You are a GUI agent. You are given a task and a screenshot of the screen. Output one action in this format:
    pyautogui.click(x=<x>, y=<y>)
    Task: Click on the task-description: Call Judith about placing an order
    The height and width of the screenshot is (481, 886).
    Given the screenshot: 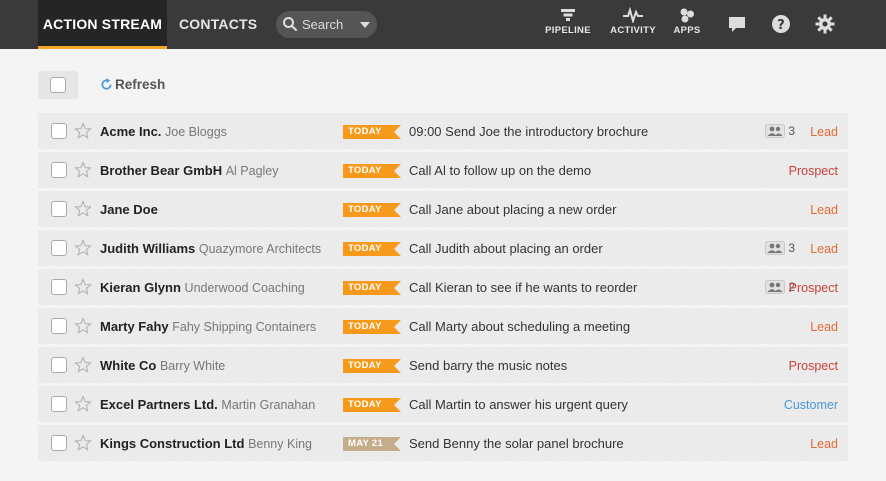 What is the action you would take?
    pyautogui.click(x=506, y=248)
    